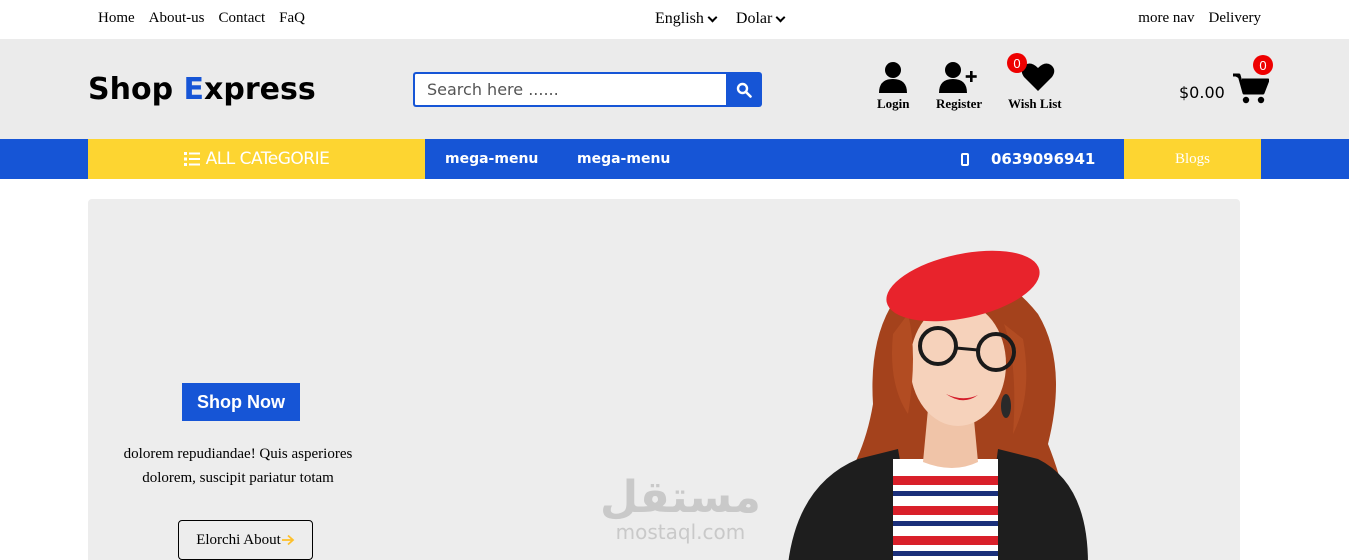 The image size is (1349, 560). Describe the element at coordinates (288, 540) in the screenshot. I see `arrow-right-icon` at that location.